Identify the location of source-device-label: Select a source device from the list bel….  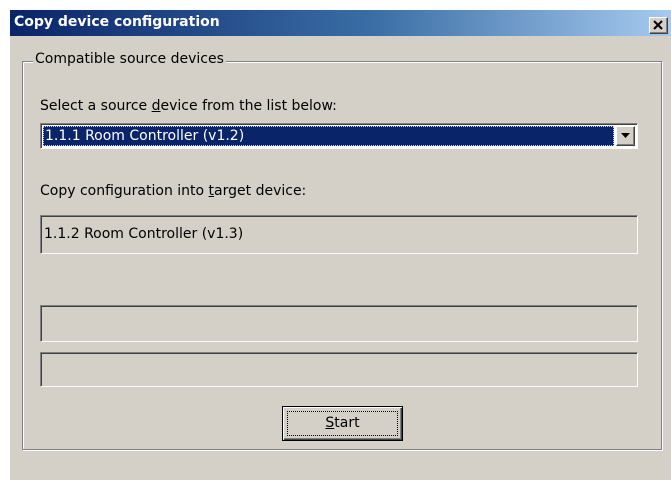
(188, 106).